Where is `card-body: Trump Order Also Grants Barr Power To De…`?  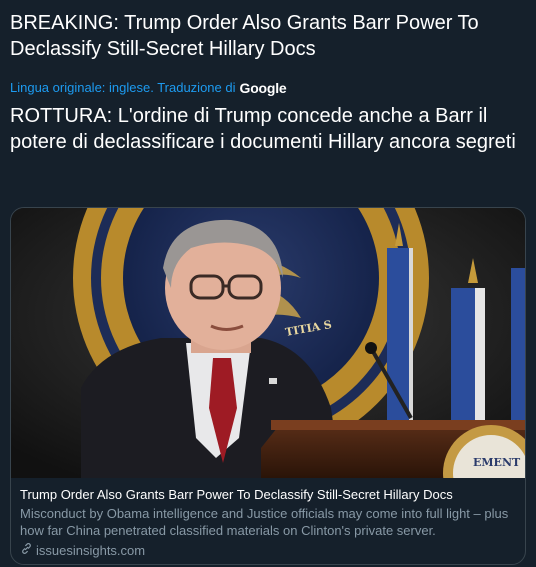
card-body: Trump Order Also Grants Barr Power To De… is located at coordinates (268, 519).